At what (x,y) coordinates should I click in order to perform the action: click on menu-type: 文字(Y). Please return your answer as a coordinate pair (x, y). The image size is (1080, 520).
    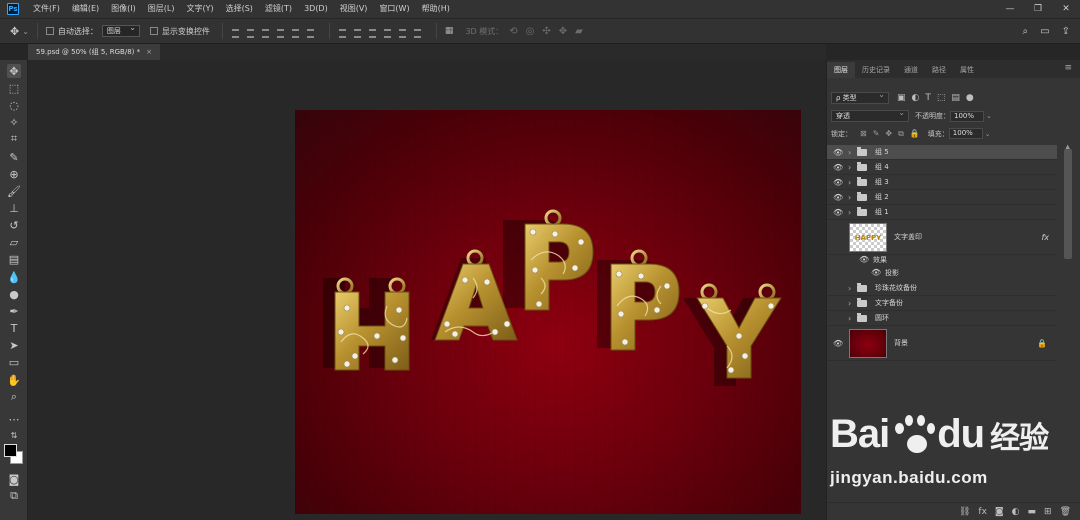
    Looking at the image, I should click on (199, 9).